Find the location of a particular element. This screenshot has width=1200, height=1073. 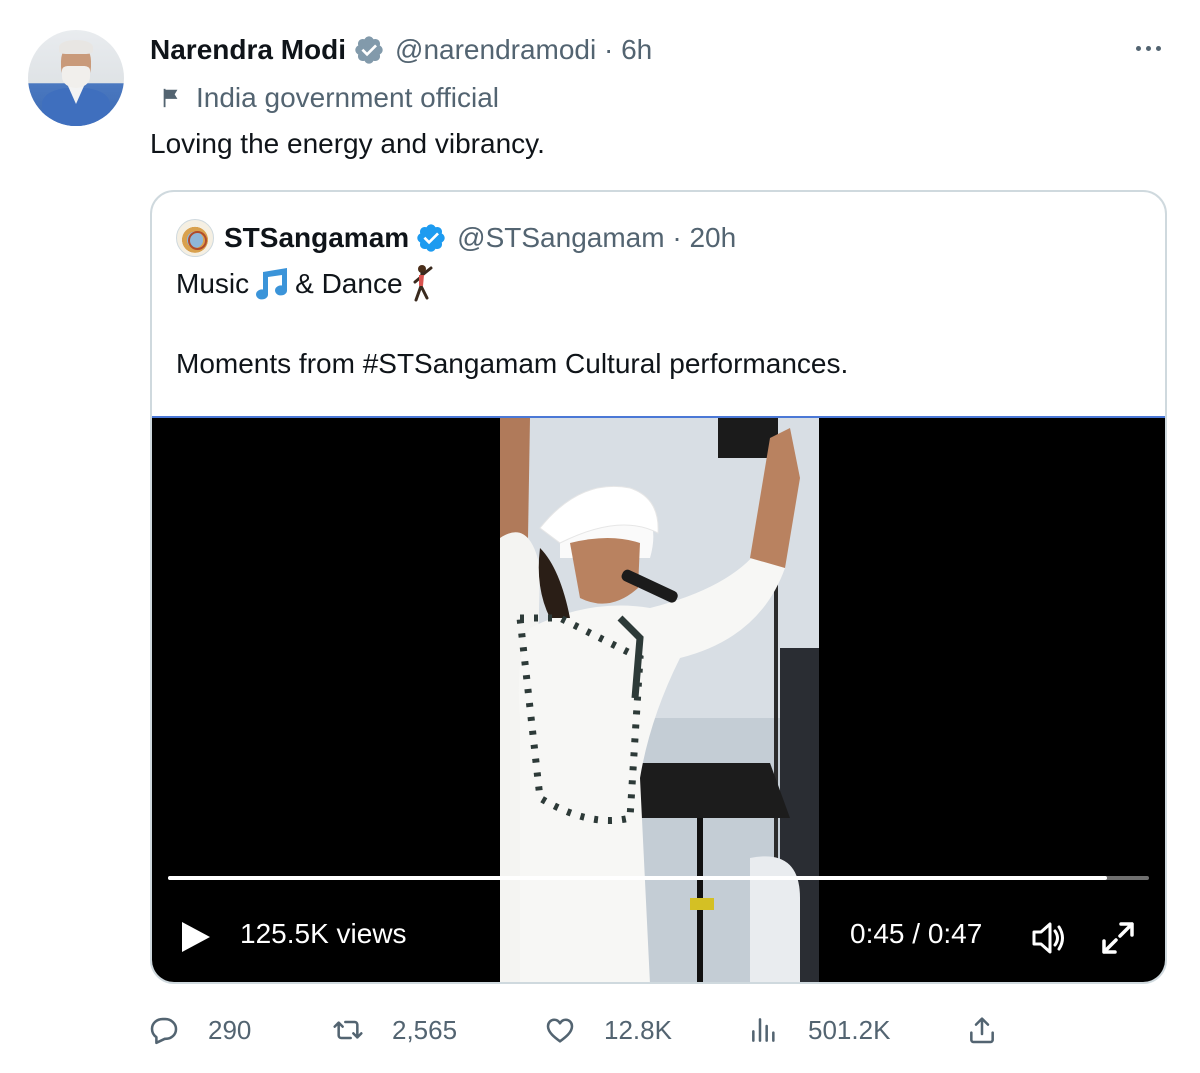

video-time: 0:45 / 0:47 is located at coordinates (916, 933).